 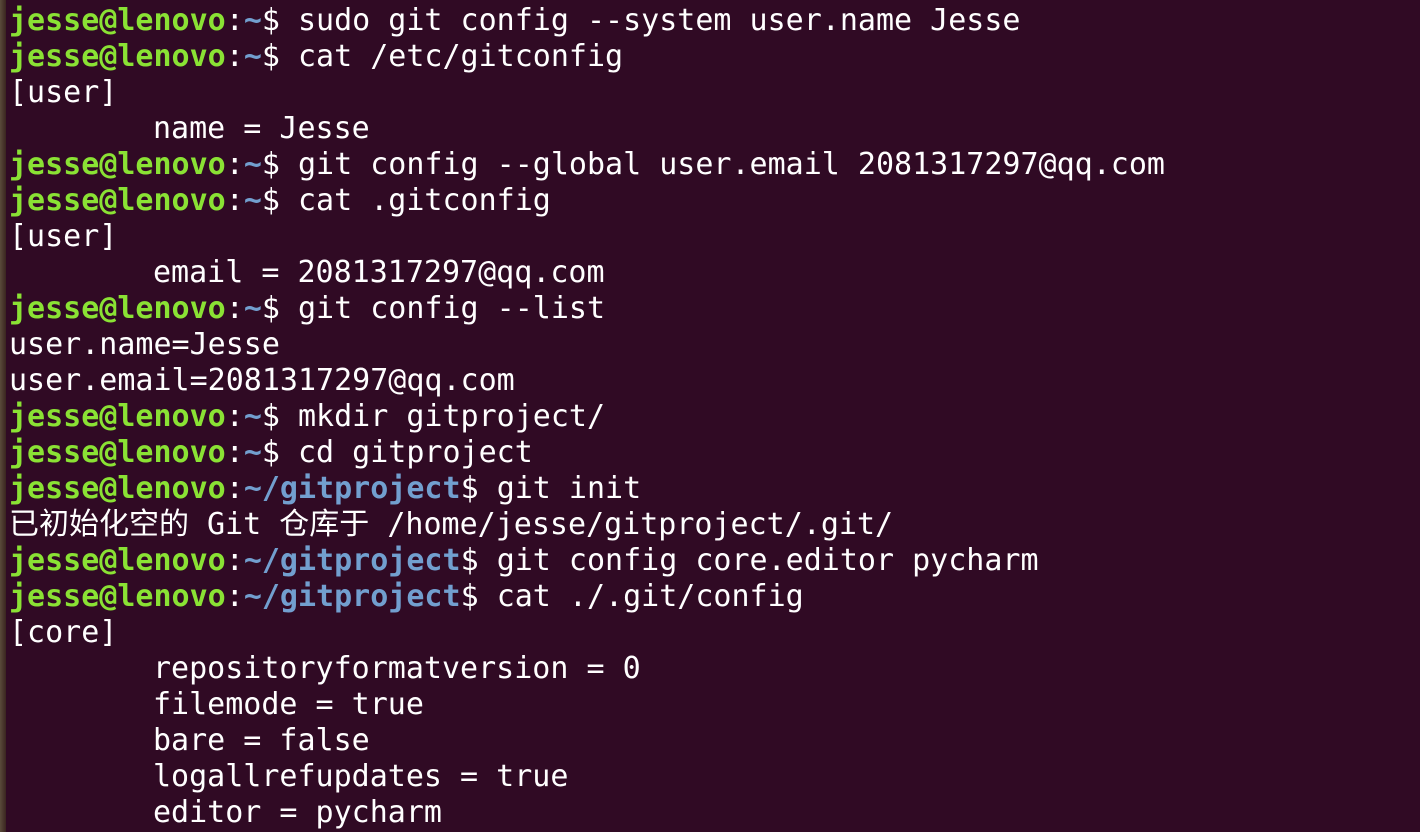 I want to click on command-text: cat ./.git/config, so click(x=650, y=596).